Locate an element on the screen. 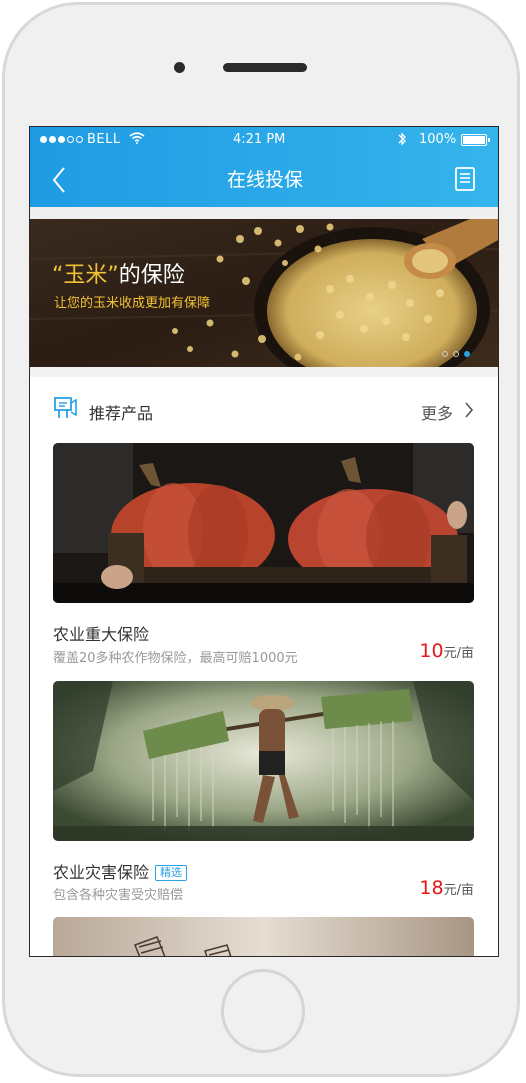 Image resolution: width=526 pixels, height=1083 pixels. featured-tag: 精选 is located at coordinates (171, 873).